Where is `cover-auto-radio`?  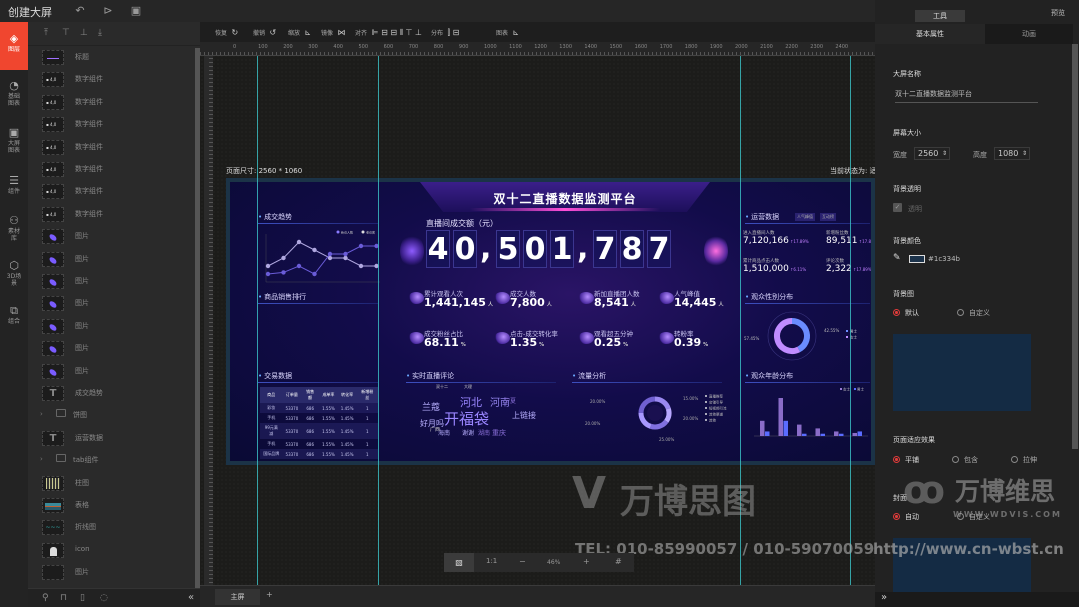
cover-auto-radio is located at coordinates (896, 516).